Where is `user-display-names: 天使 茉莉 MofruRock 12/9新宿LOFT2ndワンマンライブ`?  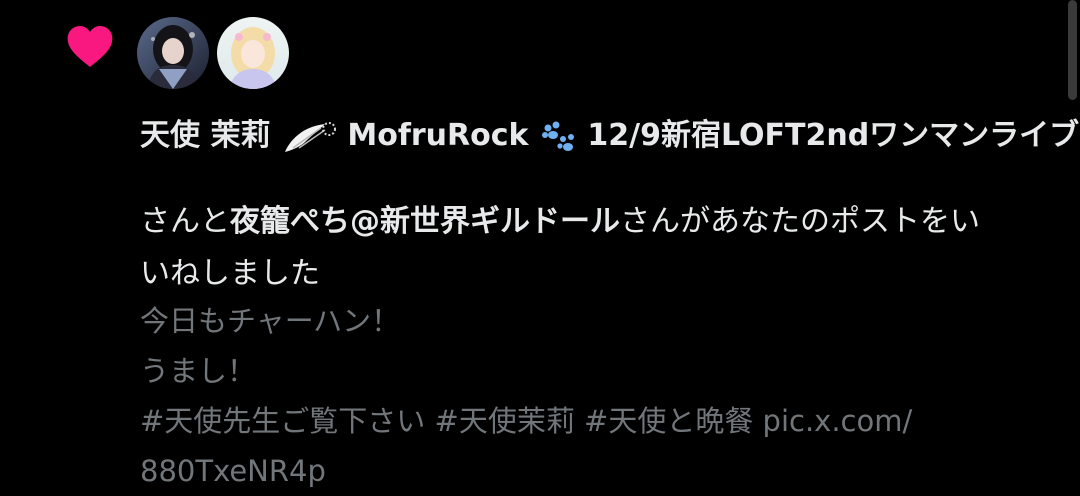
user-display-names: 天使 茉莉 MofruRock 12/9新宿LOFT2ndワンマンライブ is located at coordinates (609, 136).